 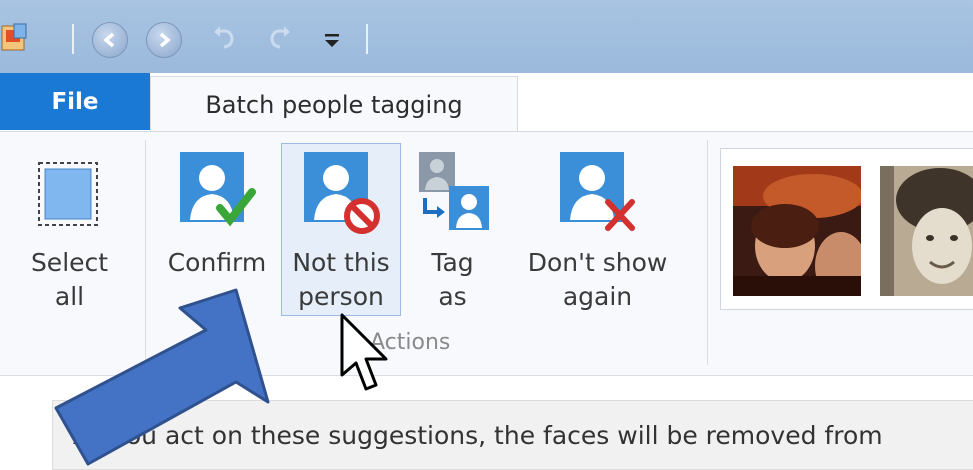 I want to click on undo-button, so click(x=225, y=37).